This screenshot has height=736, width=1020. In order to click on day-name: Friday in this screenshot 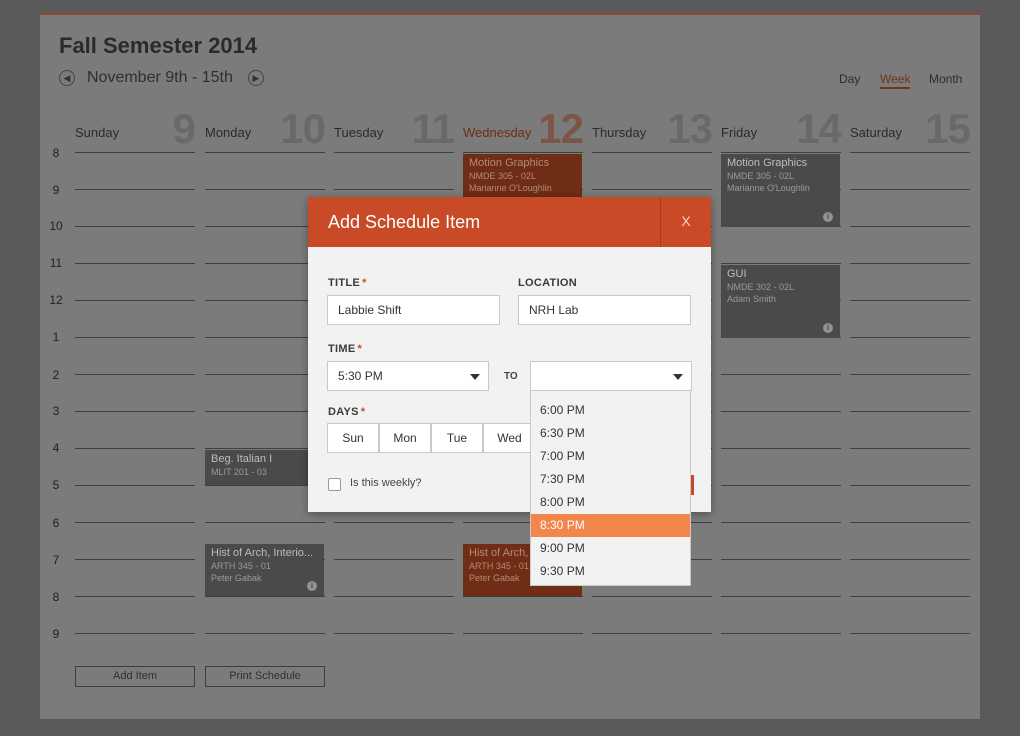, I will do `click(739, 132)`.